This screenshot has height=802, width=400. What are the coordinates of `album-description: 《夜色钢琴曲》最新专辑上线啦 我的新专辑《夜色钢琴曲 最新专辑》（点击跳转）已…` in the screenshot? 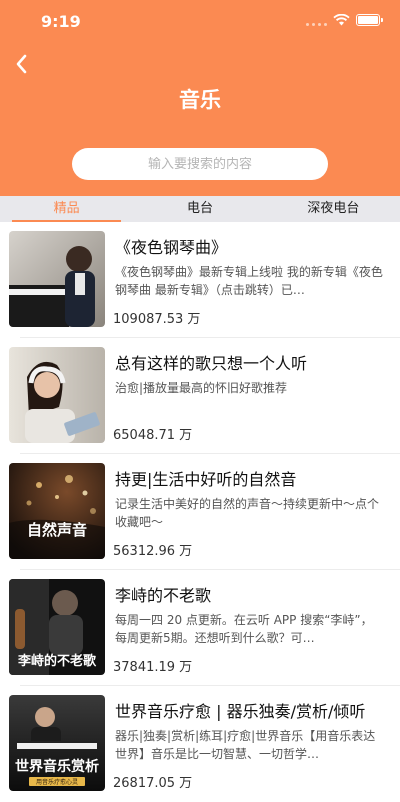 It's located at (249, 281).